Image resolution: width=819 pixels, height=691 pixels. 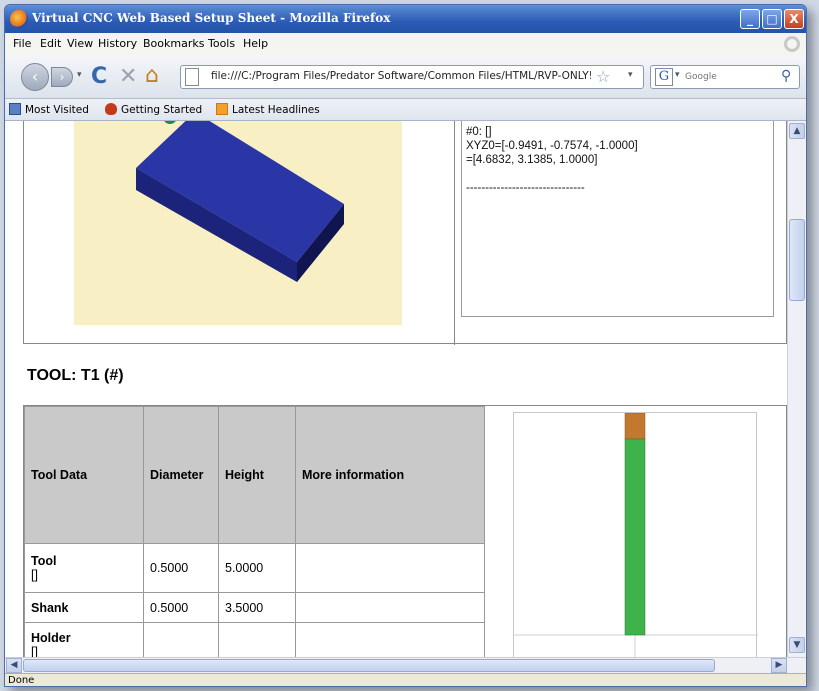 What do you see at coordinates (22, 43) in the screenshot?
I see `menu-file: File` at bounding box center [22, 43].